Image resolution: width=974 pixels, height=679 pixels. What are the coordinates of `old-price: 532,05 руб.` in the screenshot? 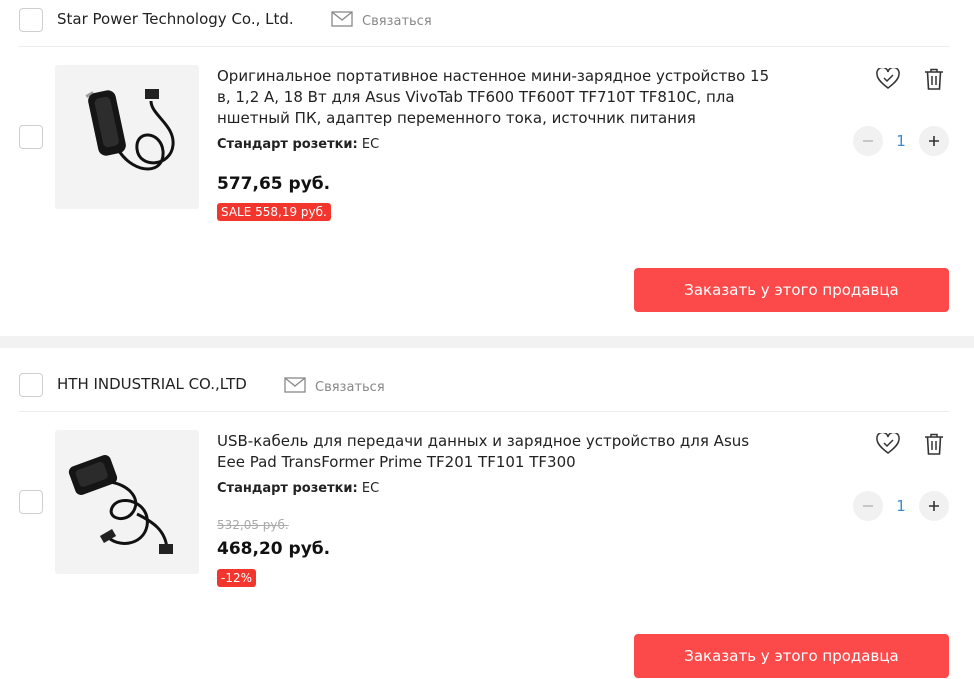 It's located at (253, 525).